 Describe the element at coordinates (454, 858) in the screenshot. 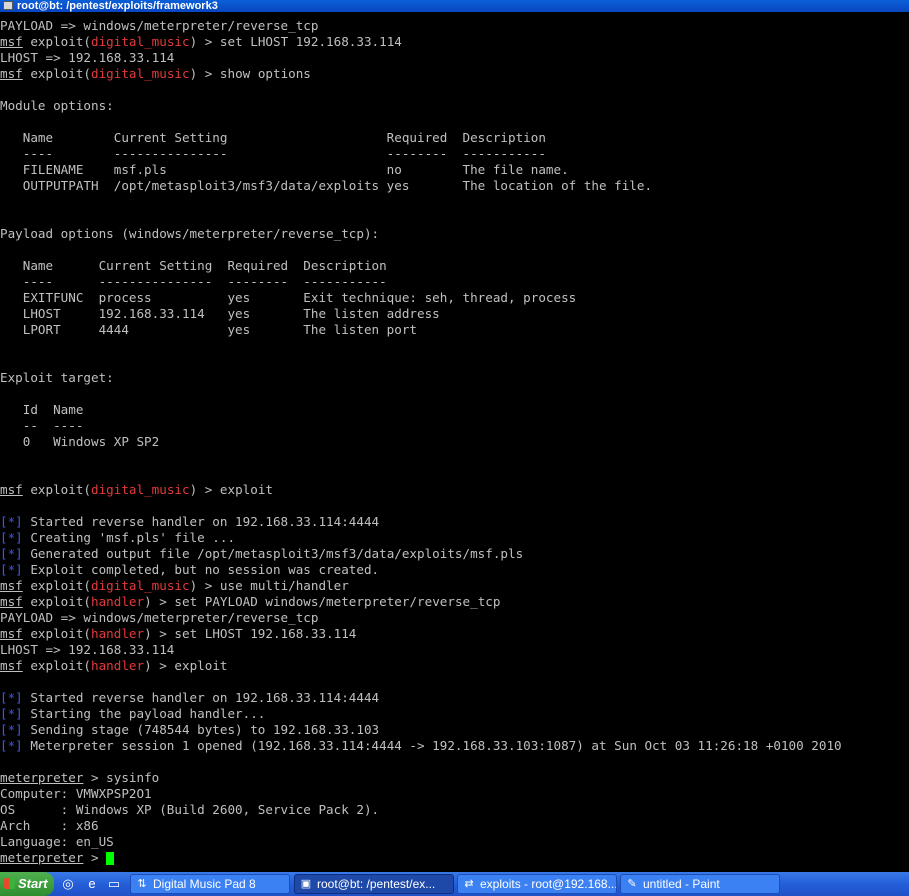

I see `terminal-line: meterpreter >` at that location.